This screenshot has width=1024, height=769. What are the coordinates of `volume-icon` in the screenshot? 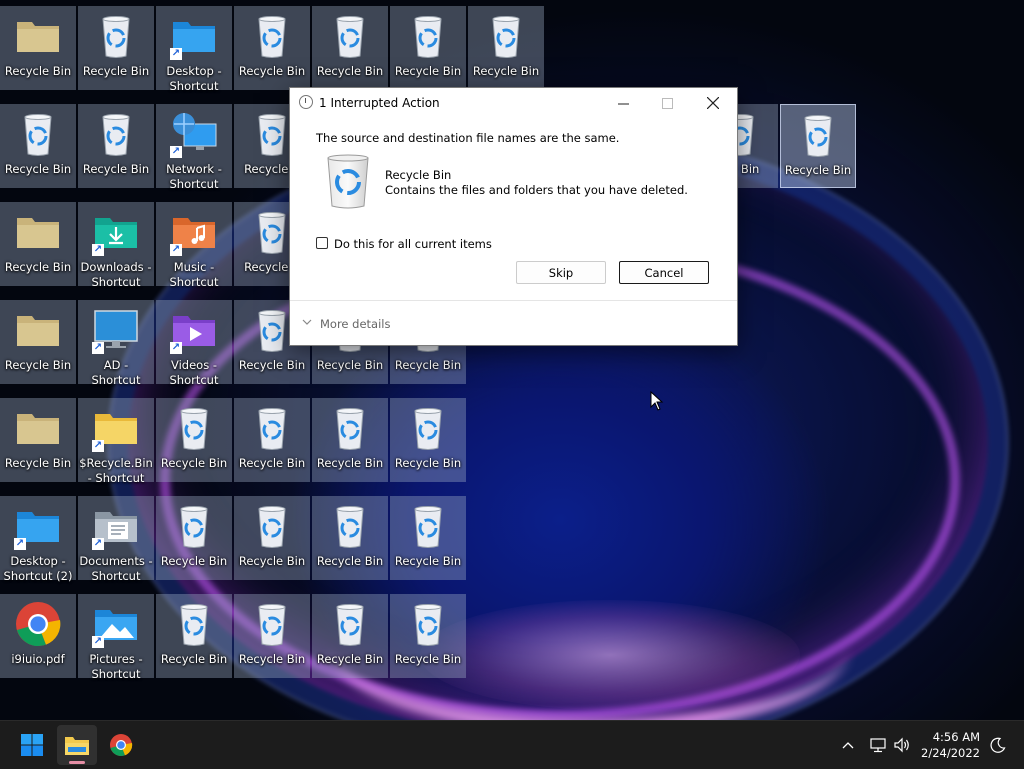 It's located at (901, 745).